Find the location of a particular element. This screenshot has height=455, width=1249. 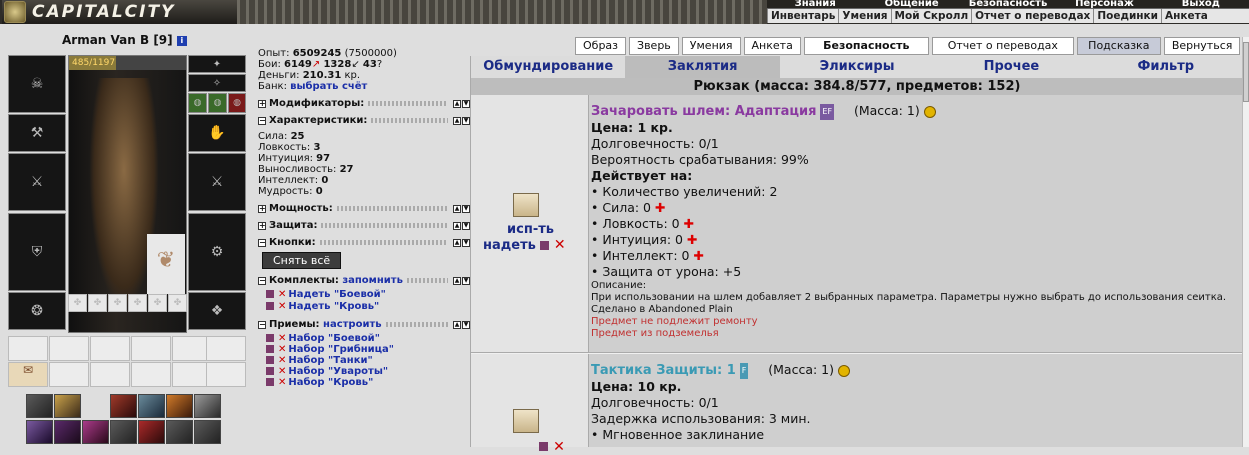

legs-slot: ⚙ is located at coordinates (217, 252).